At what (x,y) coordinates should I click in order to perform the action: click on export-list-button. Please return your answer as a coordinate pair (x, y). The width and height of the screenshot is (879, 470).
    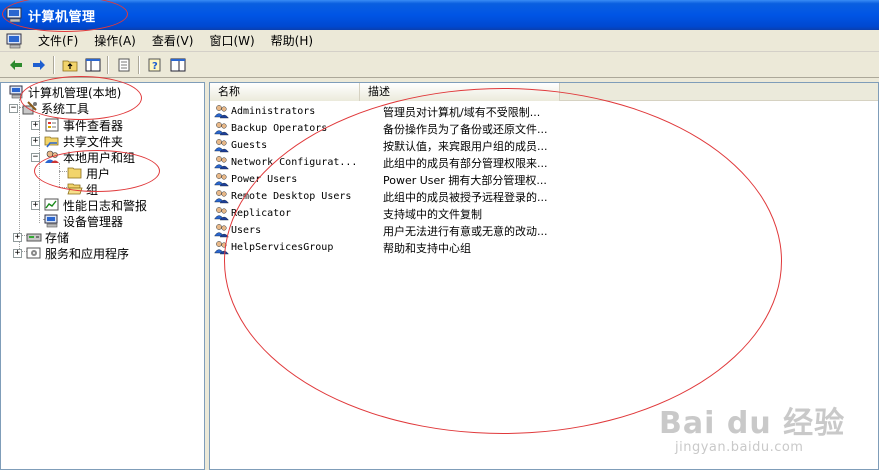
    Looking at the image, I should click on (123, 65).